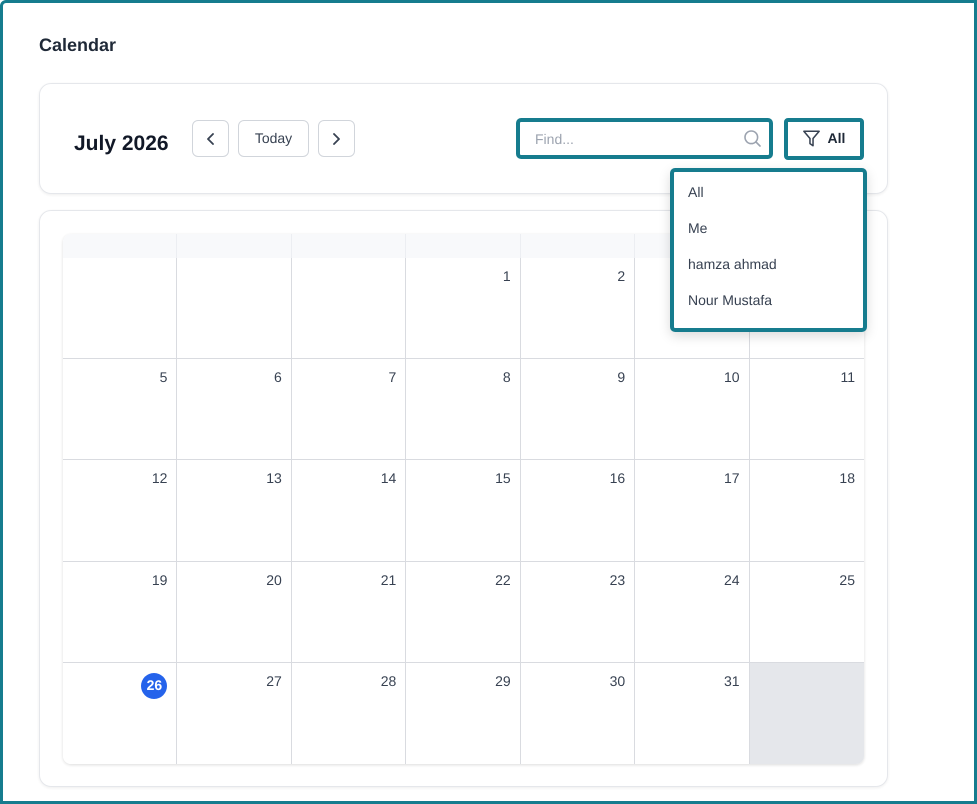  Describe the element at coordinates (274, 478) in the screenshot. I see `day-number: 13` at that location.